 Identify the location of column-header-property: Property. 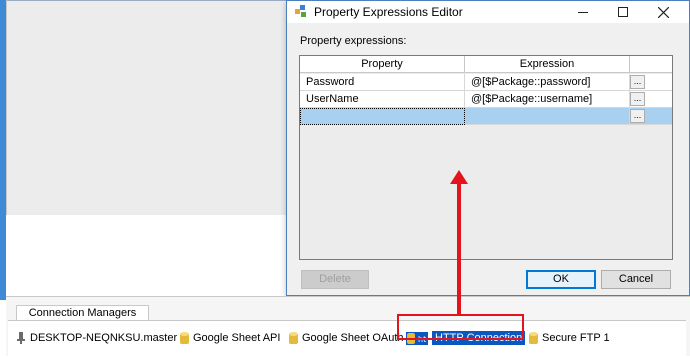
(382, 64).